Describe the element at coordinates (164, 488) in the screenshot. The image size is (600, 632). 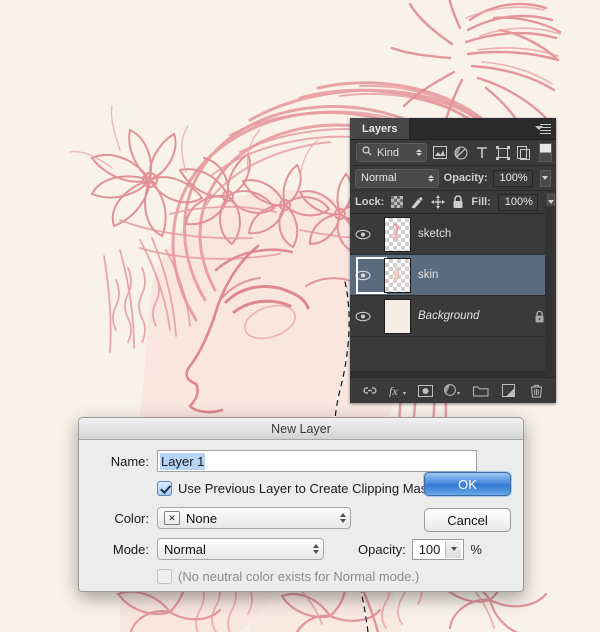
I see `clipping-mask-checkbox` at that location.